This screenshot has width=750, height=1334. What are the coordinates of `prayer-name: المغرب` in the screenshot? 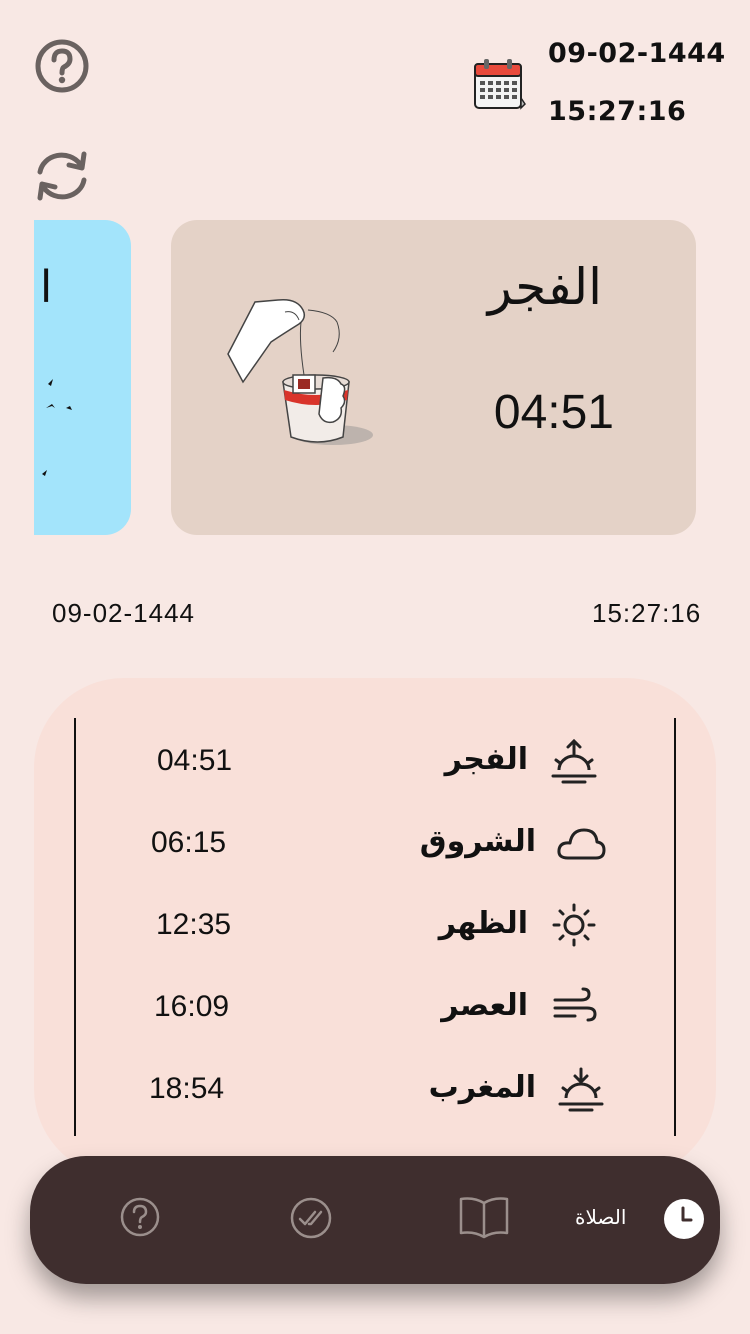 It's located at (482, 1087).